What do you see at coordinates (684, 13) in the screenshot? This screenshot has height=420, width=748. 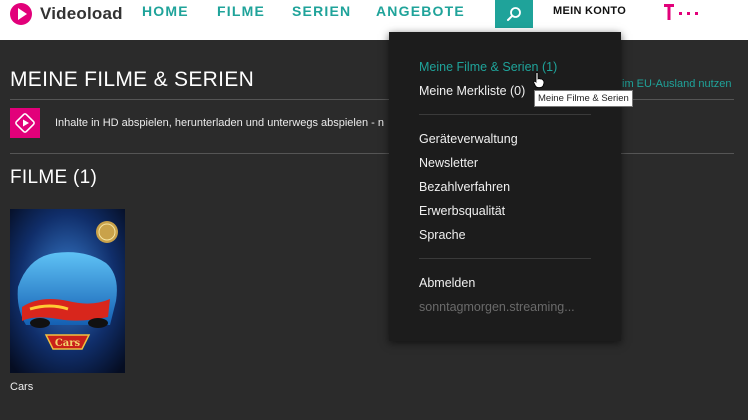 I see `telekom-logo-icon` at bounding box center [684, 13].